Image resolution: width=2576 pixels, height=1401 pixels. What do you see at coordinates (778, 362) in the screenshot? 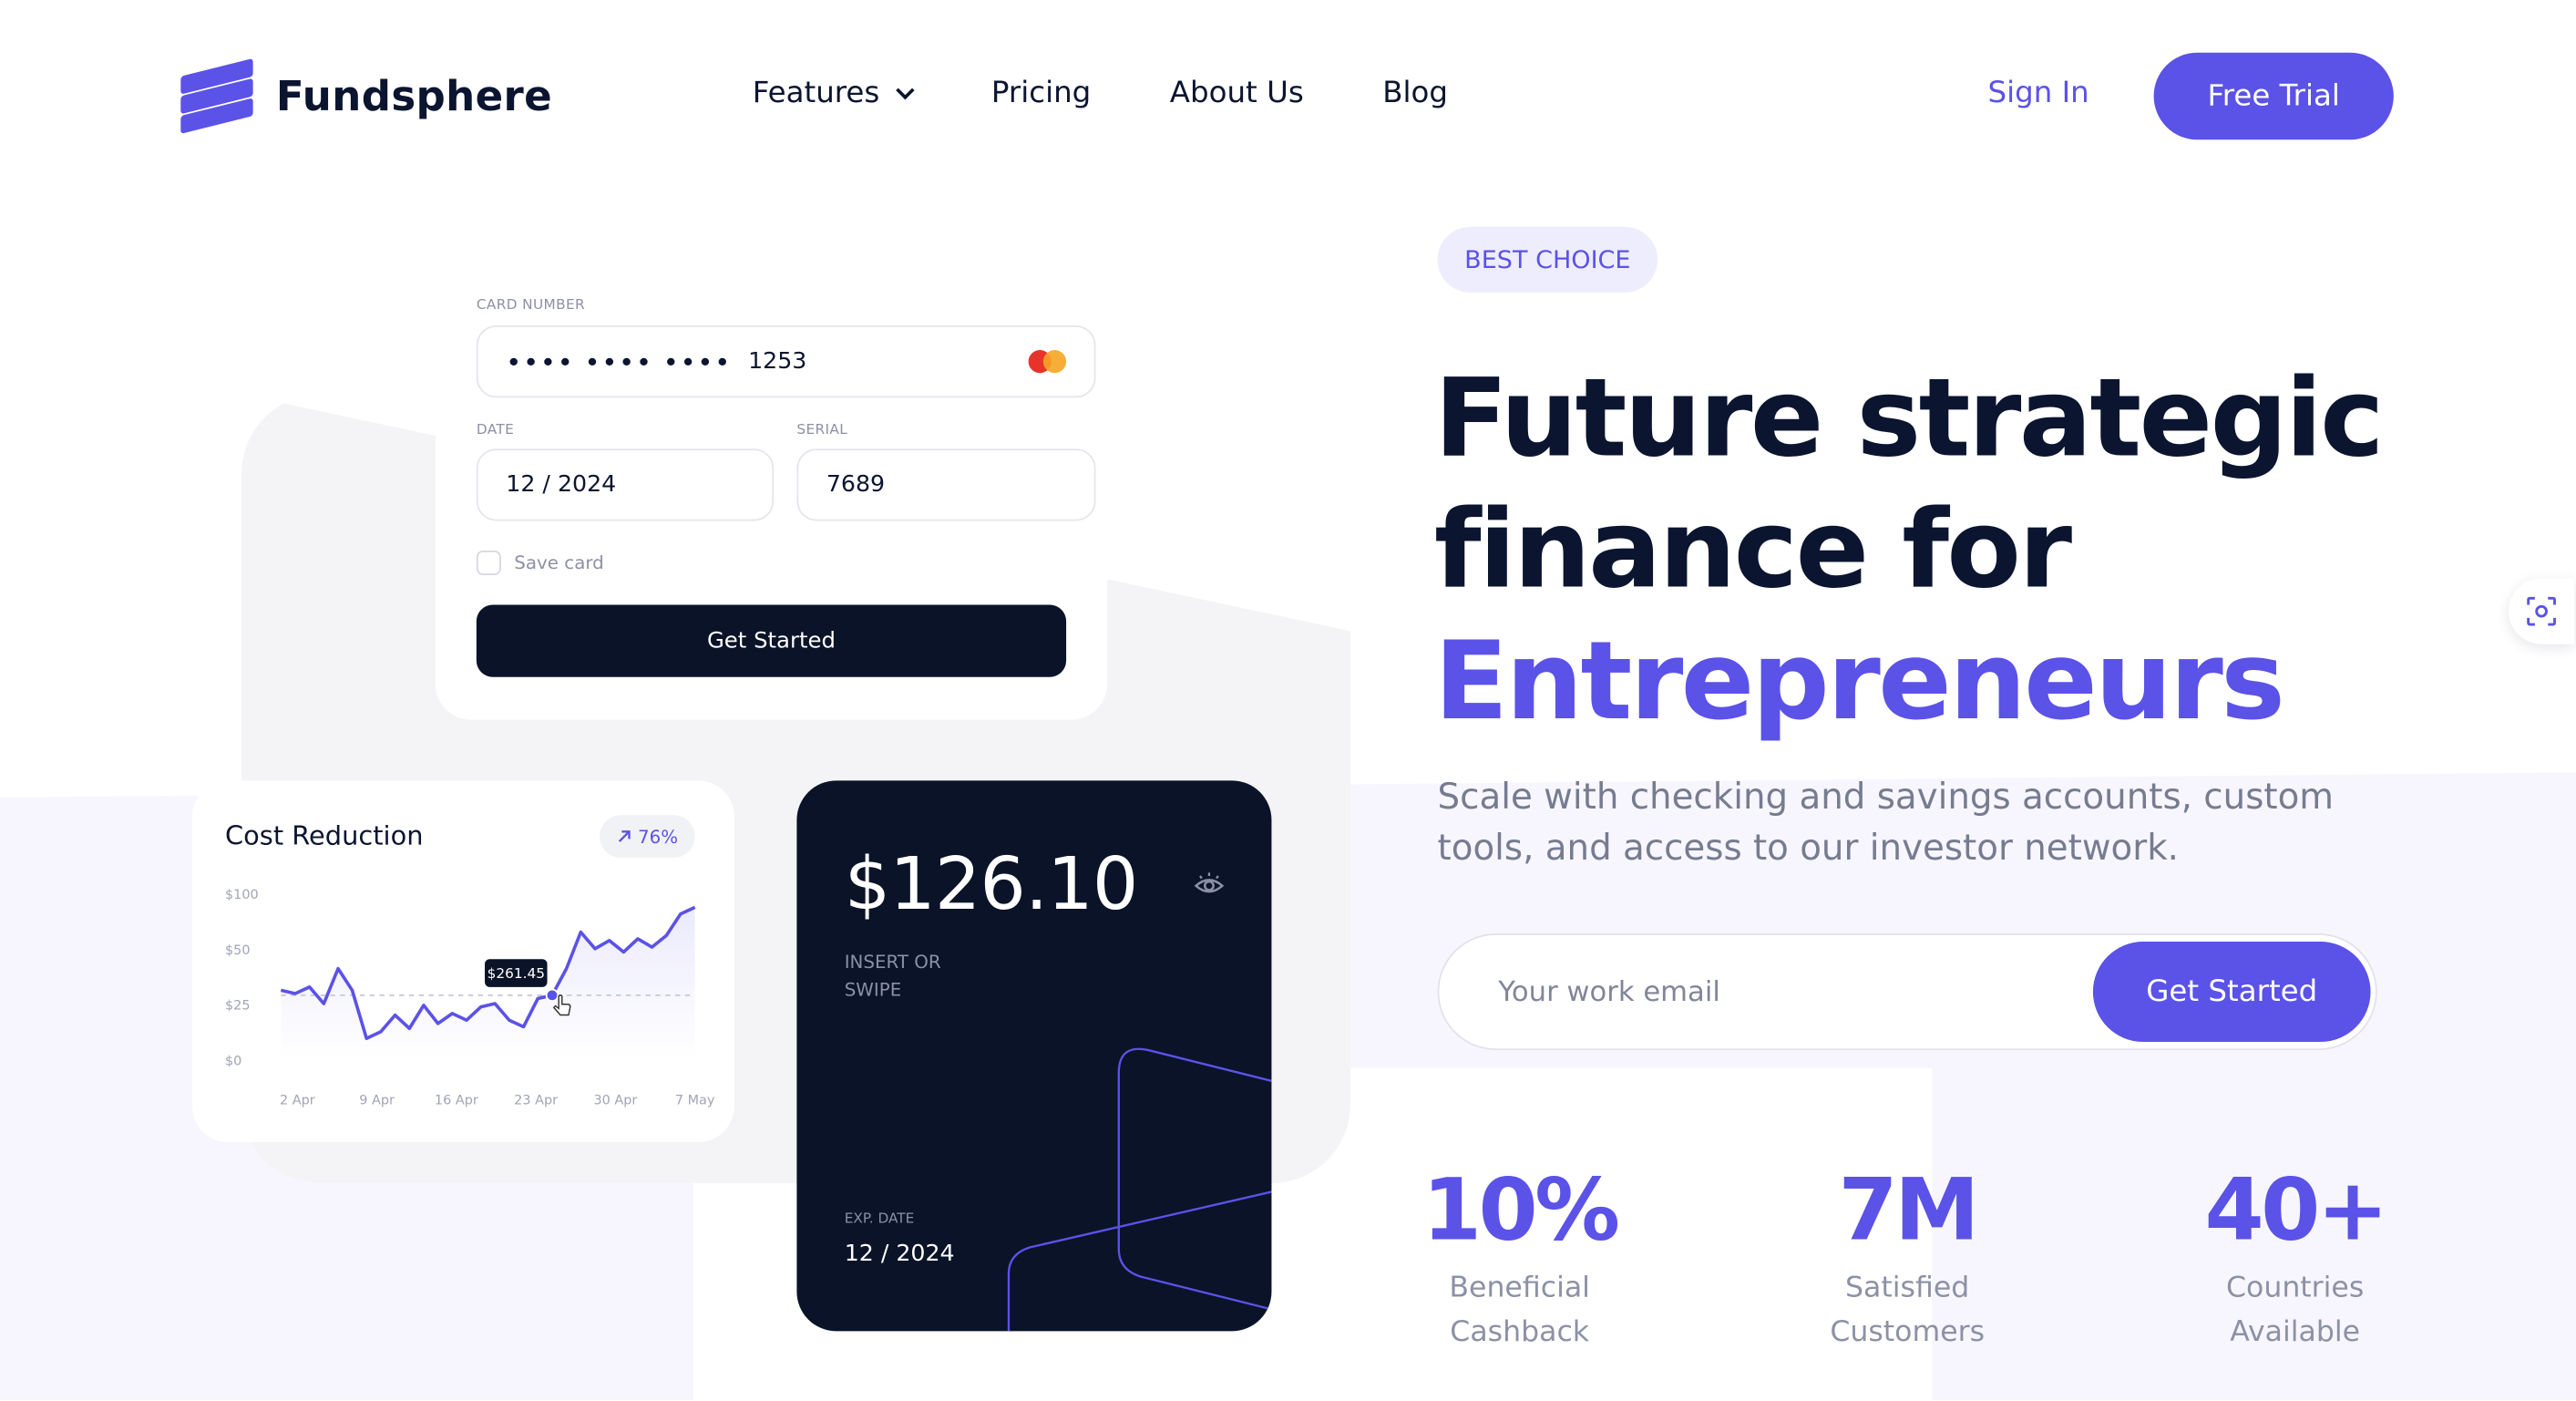
I see `card-number-last4: 1253` at bounding box center [778, 362].